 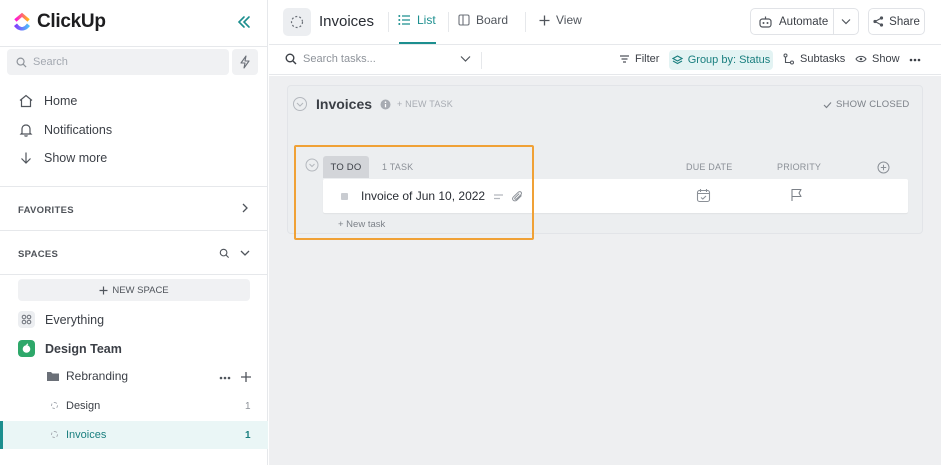 What do you see at coordinates (361, 224) in the screenshot?
I see `new-task-button: + New task` at bounding box center [361, 224].